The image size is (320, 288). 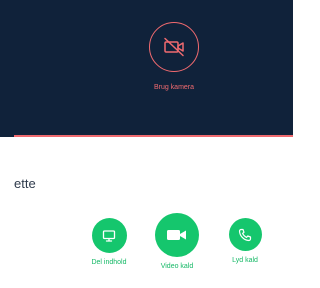 I want to click on share-content-label: Del indhold, so click(x=109, y=262).